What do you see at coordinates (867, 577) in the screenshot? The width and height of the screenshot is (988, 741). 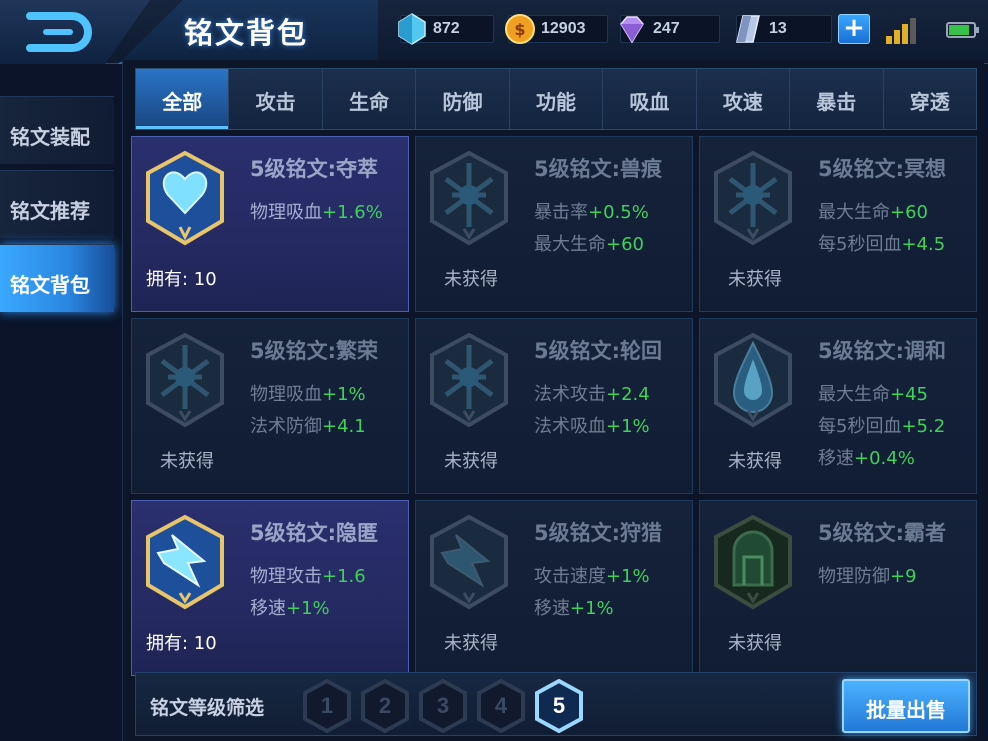 I see `attribute-row: 物理防御+9` at bounding box center [867, 577].